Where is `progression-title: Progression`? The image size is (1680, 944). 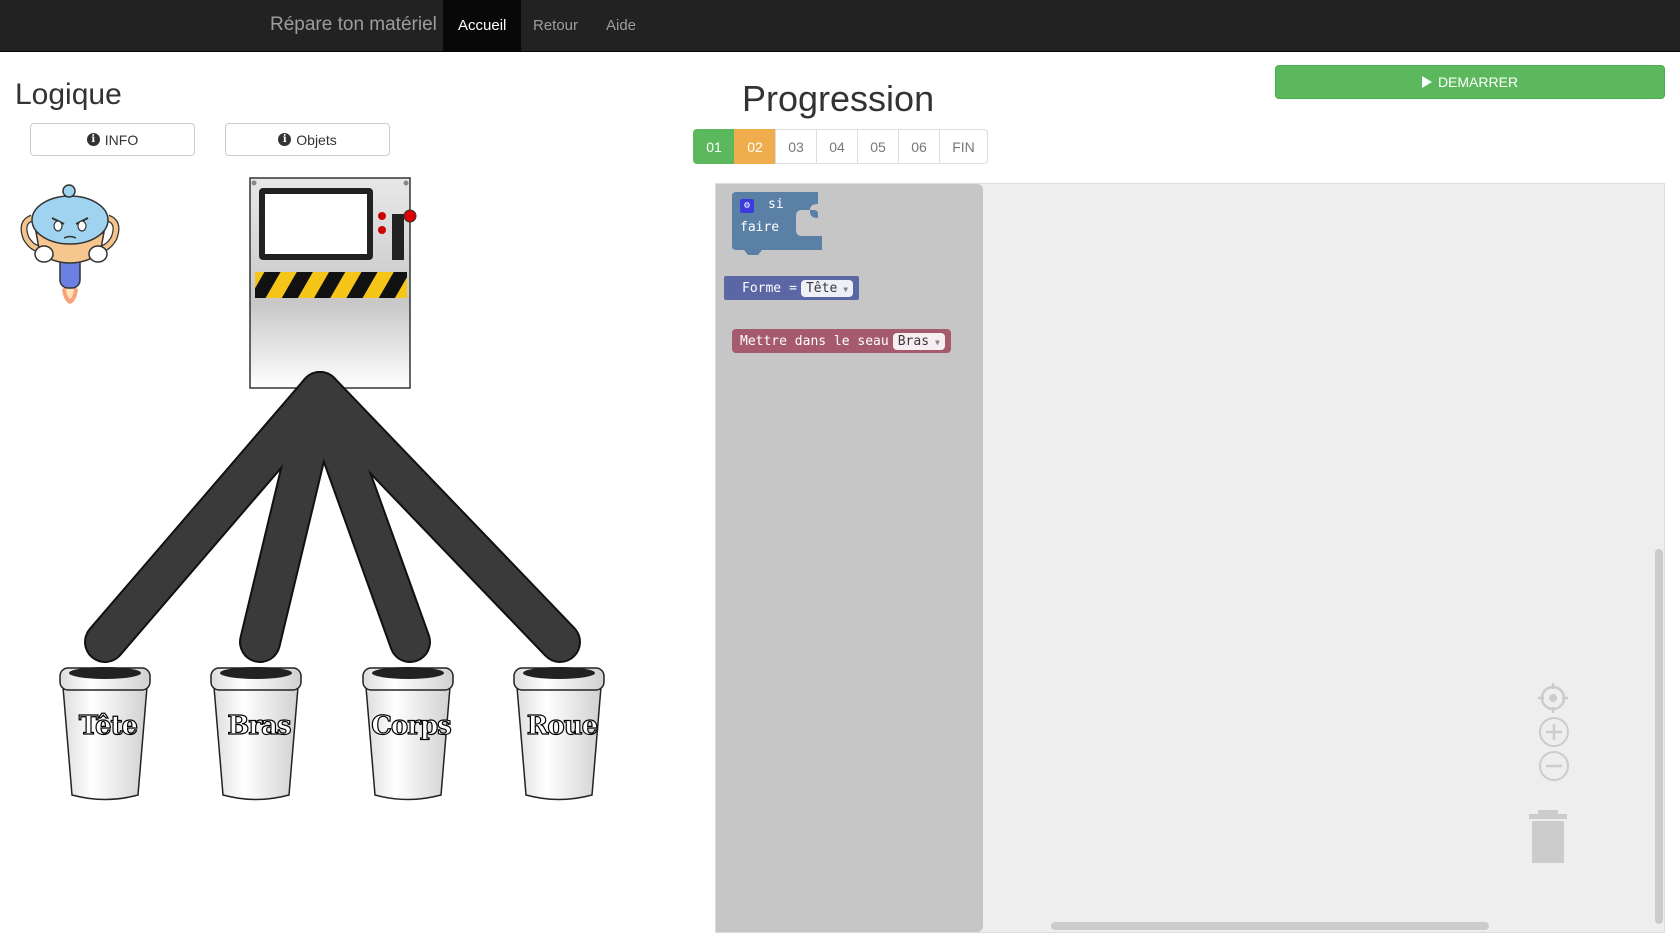 progression-title: Progression is located at coordinates (838, 98).